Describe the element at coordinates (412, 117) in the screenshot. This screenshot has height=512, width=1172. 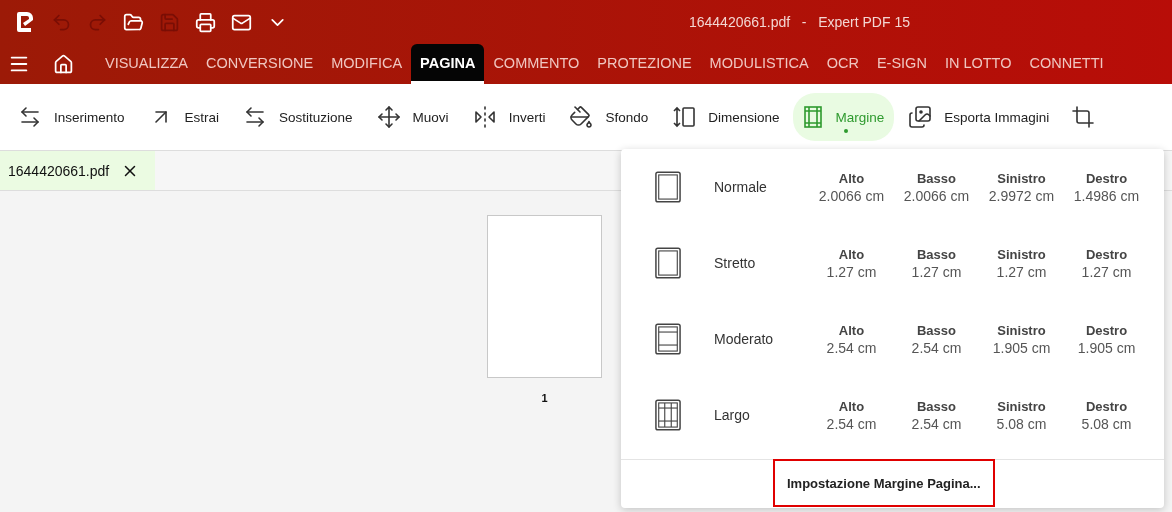
I see `toolbar-button: Muovi` at that location.